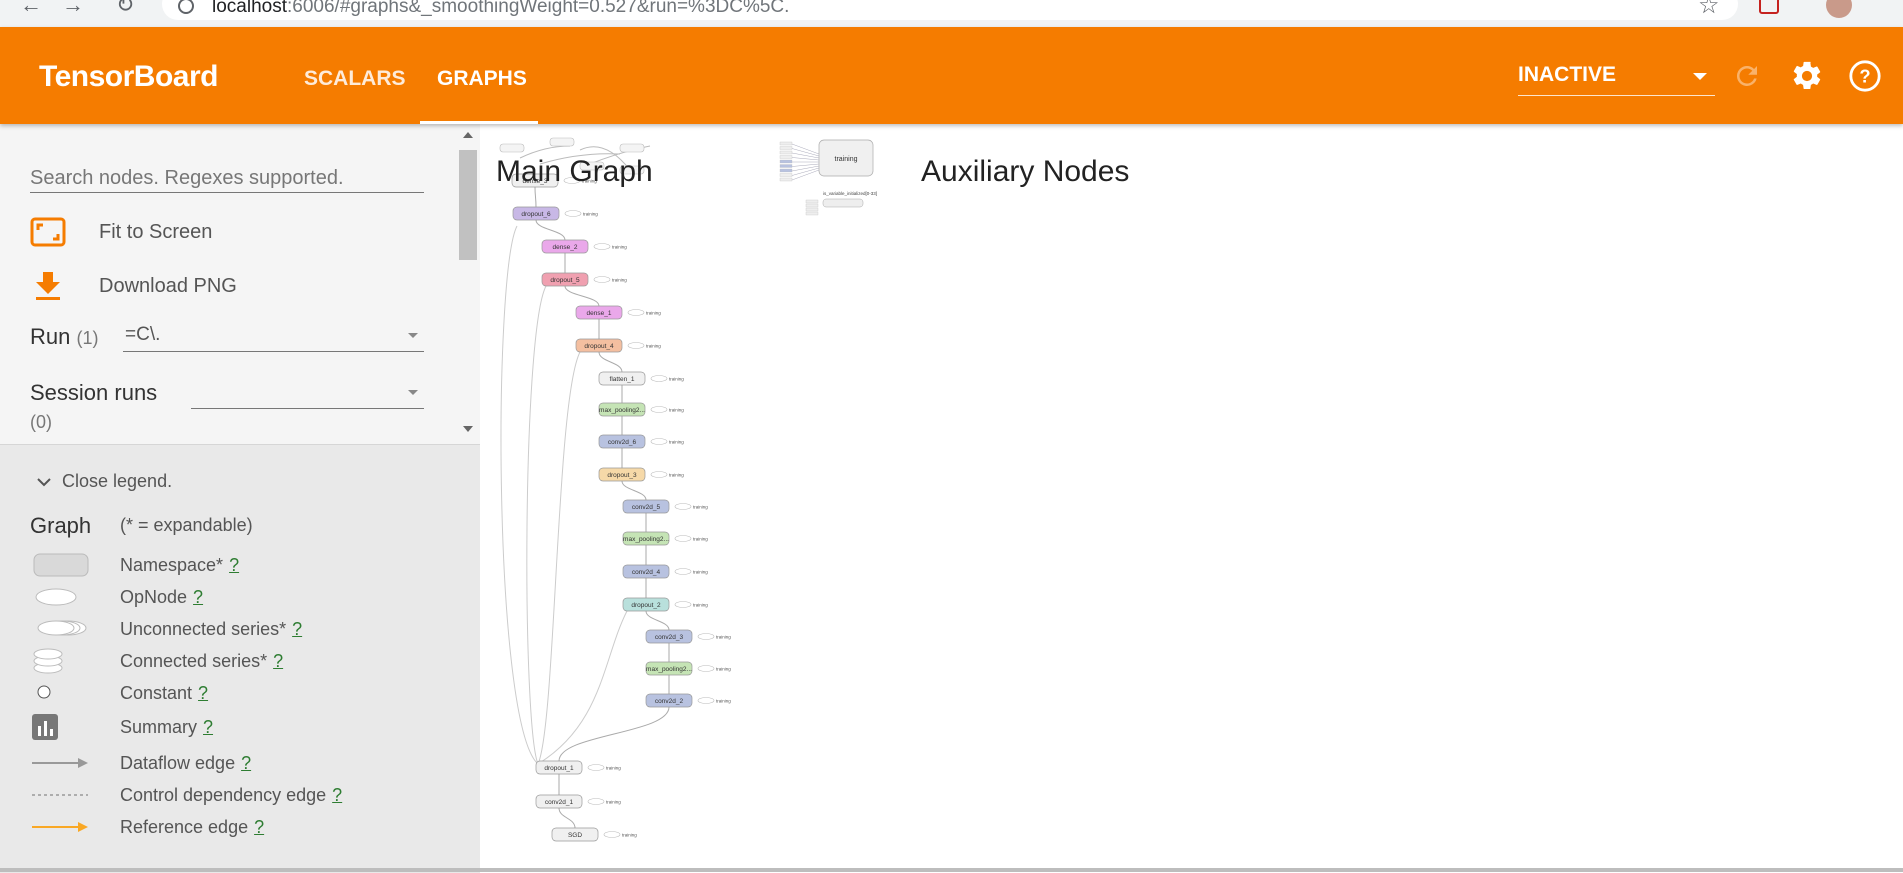 The width and height of the screenshot is (1903, 873). I want to click on close-legend-button: Close legend., so click(104, 481).